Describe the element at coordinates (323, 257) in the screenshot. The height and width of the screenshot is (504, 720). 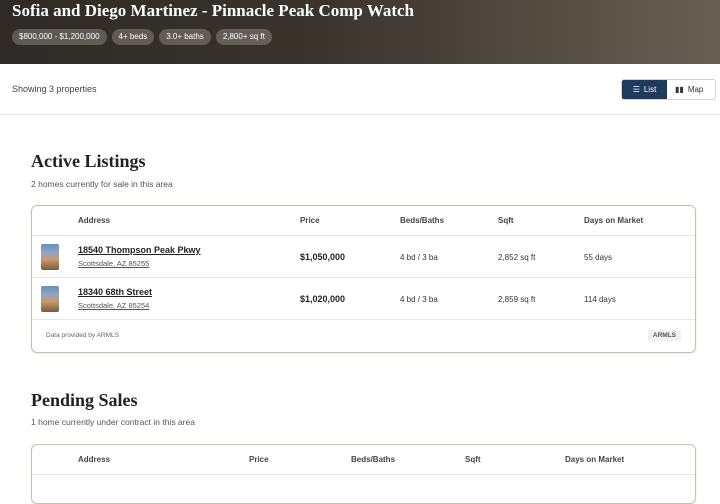
I see `property-price: $1,050,000` at that location.